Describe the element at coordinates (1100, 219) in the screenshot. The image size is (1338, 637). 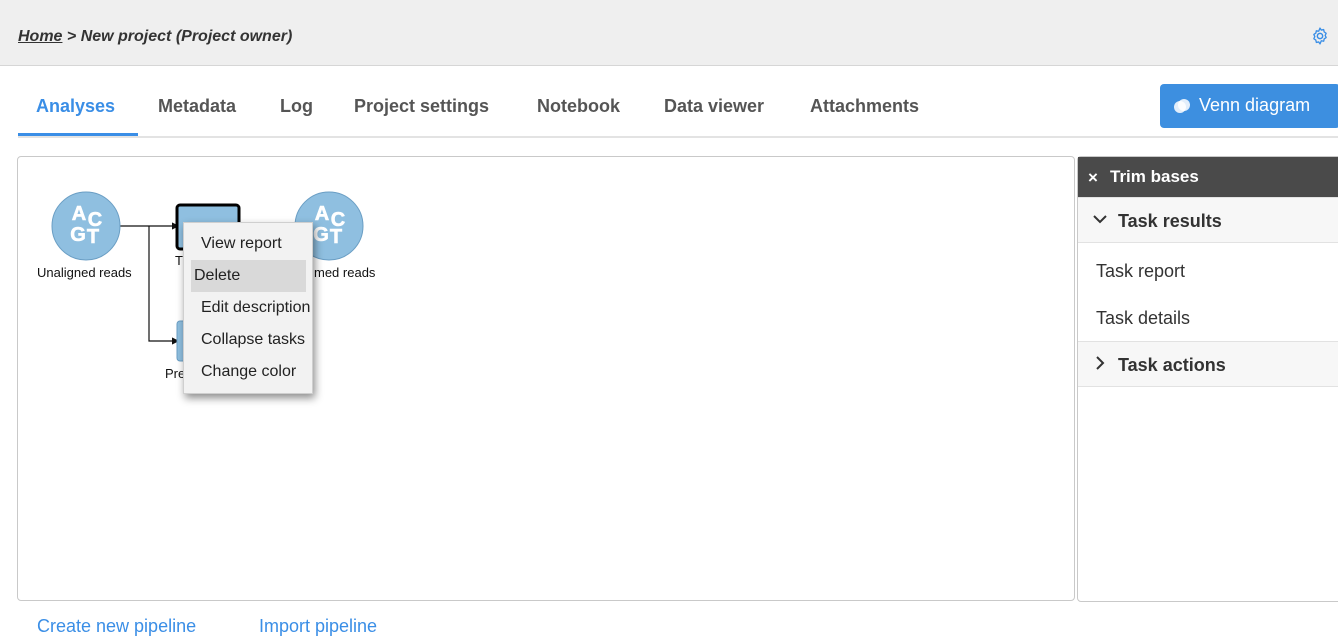
I see `chevron-down-icon` at that location.